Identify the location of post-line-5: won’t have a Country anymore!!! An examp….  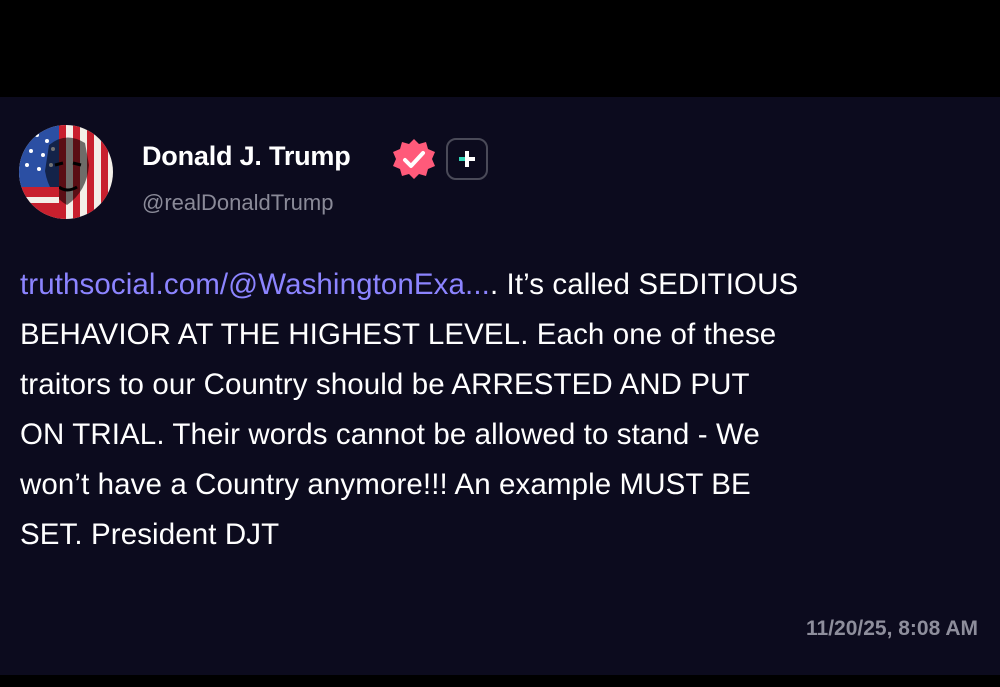
(385, 484).